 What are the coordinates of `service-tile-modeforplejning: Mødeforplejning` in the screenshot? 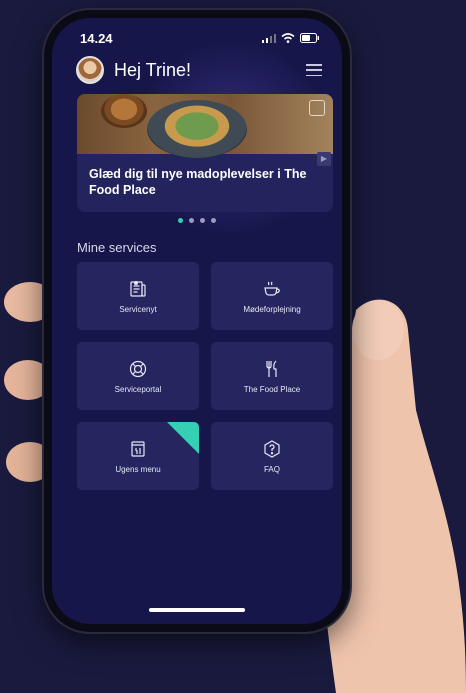 It's located at (272, 296).